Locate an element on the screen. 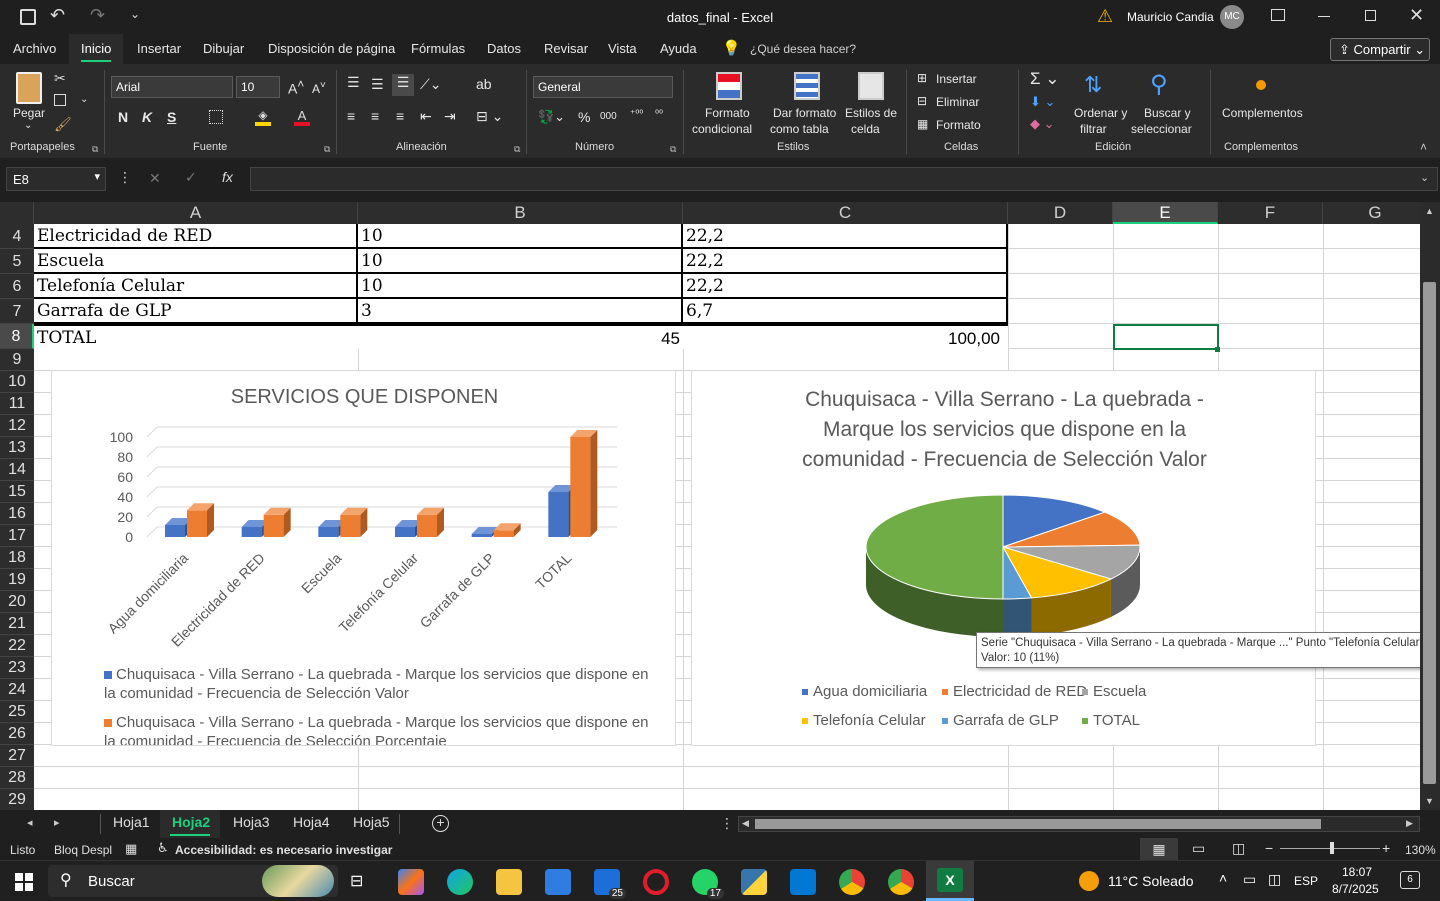 The width and height of the screenshot is (1440, 901). row-header: 17 is located at coordinates (17, 536).